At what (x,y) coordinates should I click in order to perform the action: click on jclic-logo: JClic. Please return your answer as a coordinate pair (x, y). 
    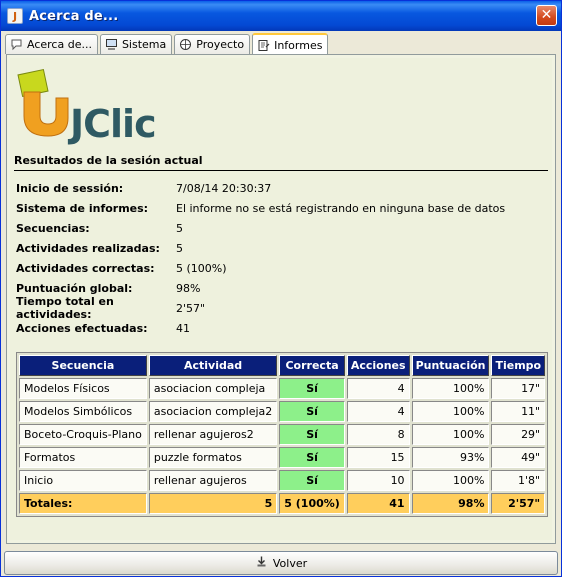
    Looking at the image, I should click on (96, 107).